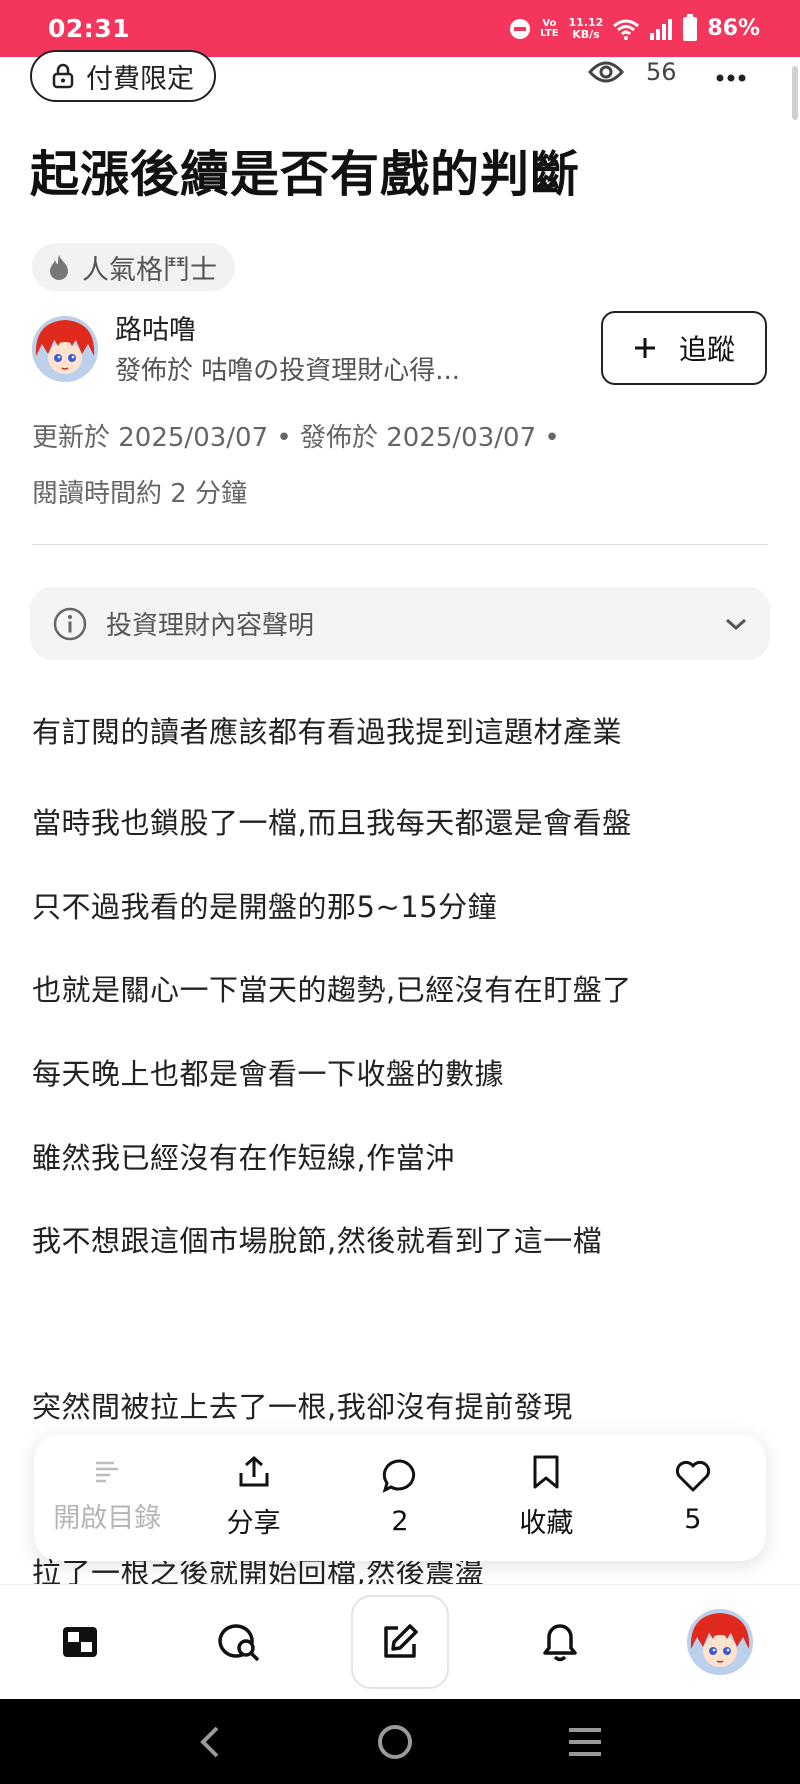  What do you see at coordinates (399, 1476) in the screenshot?
I see `comment-icon` at bounding box center [399, 1476].